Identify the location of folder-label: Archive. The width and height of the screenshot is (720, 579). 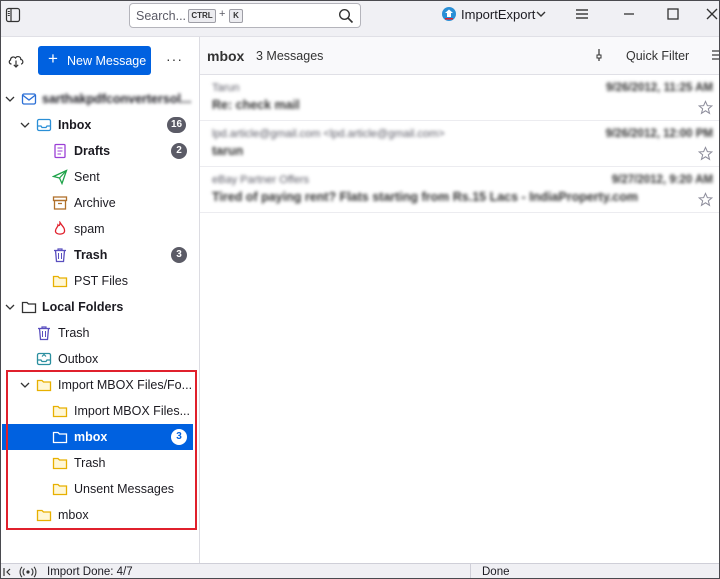
(95, 203).